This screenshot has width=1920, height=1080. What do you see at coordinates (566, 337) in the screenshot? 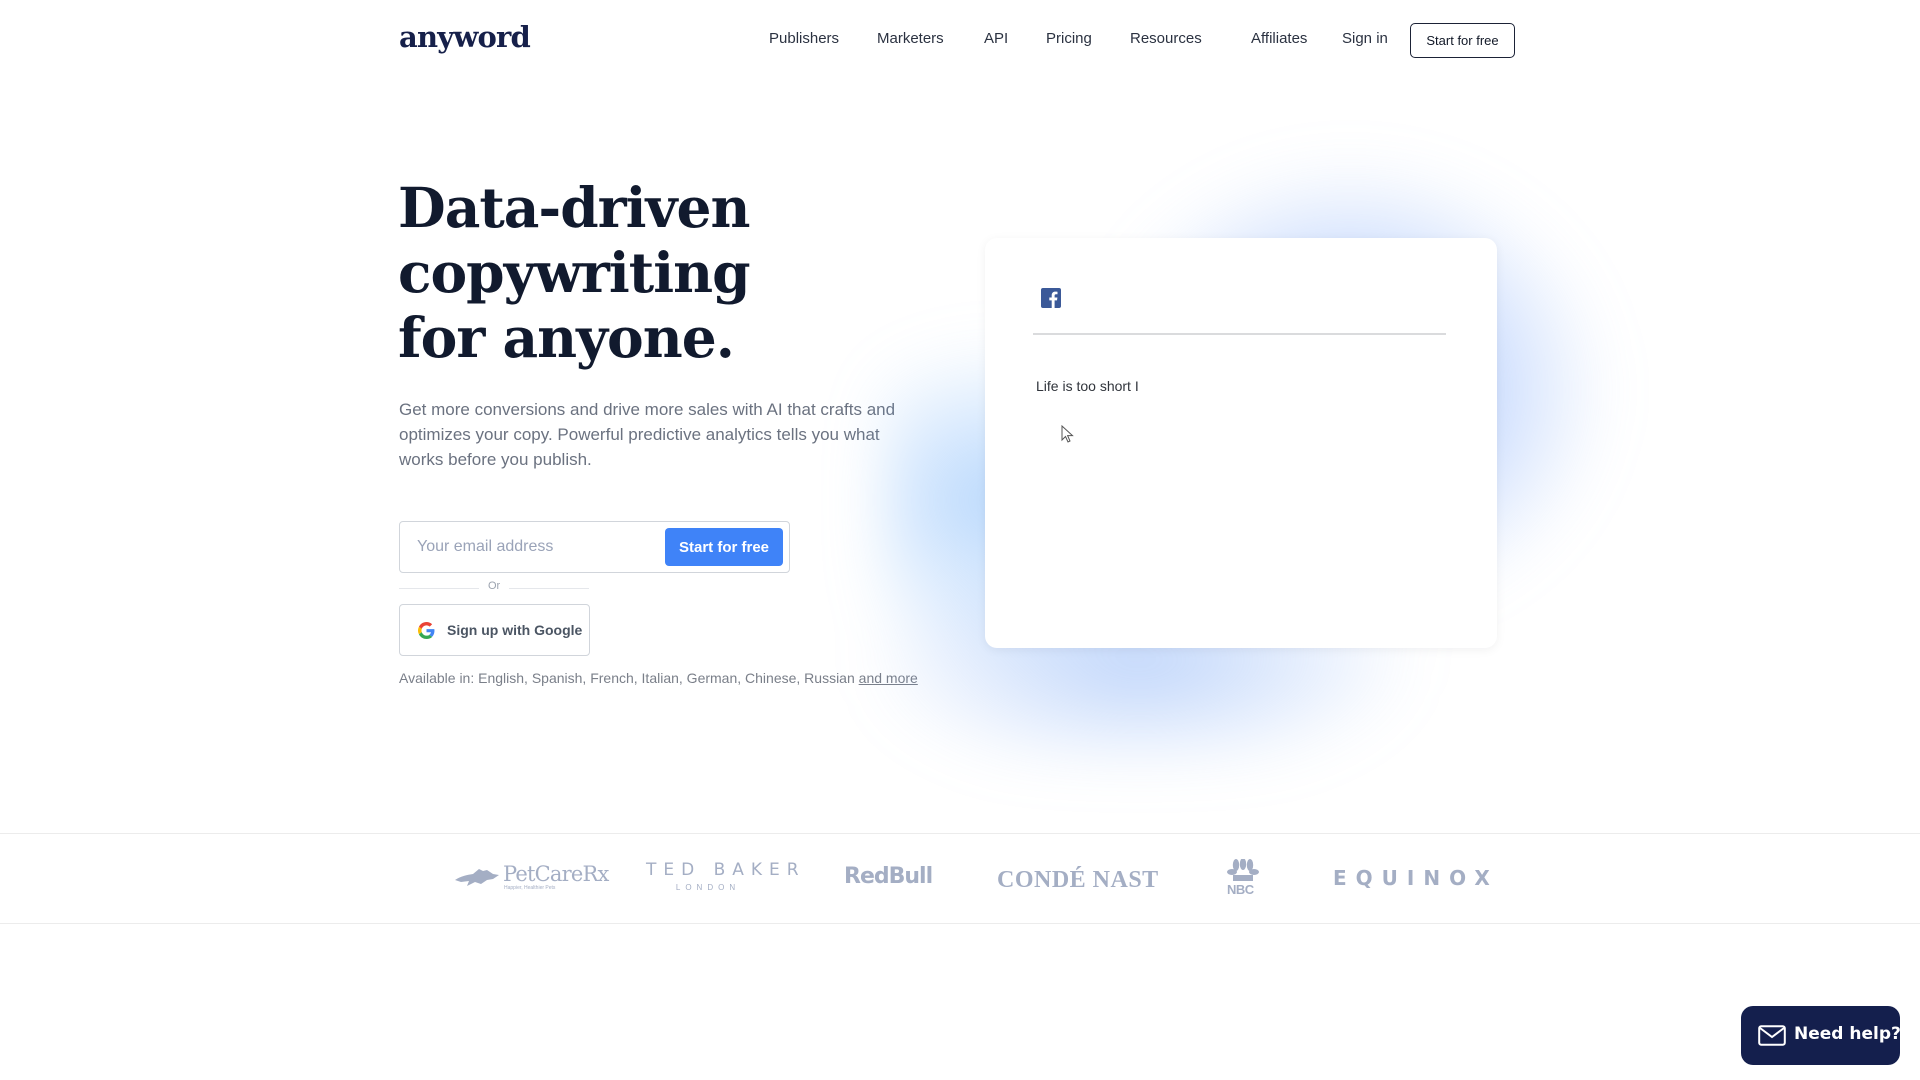
I see `hero-title-line: for anyone.` at bounding box center [566, 337].